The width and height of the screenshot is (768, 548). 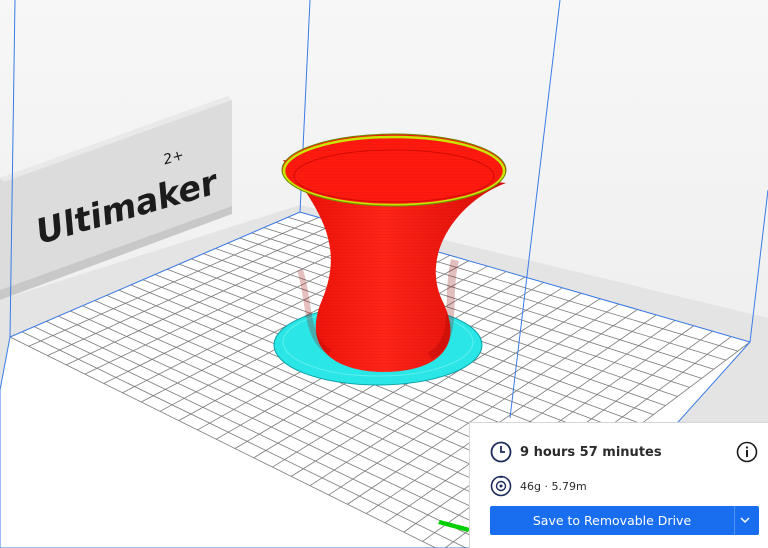 I want to click on info-icon, so click(x=747, y=452).